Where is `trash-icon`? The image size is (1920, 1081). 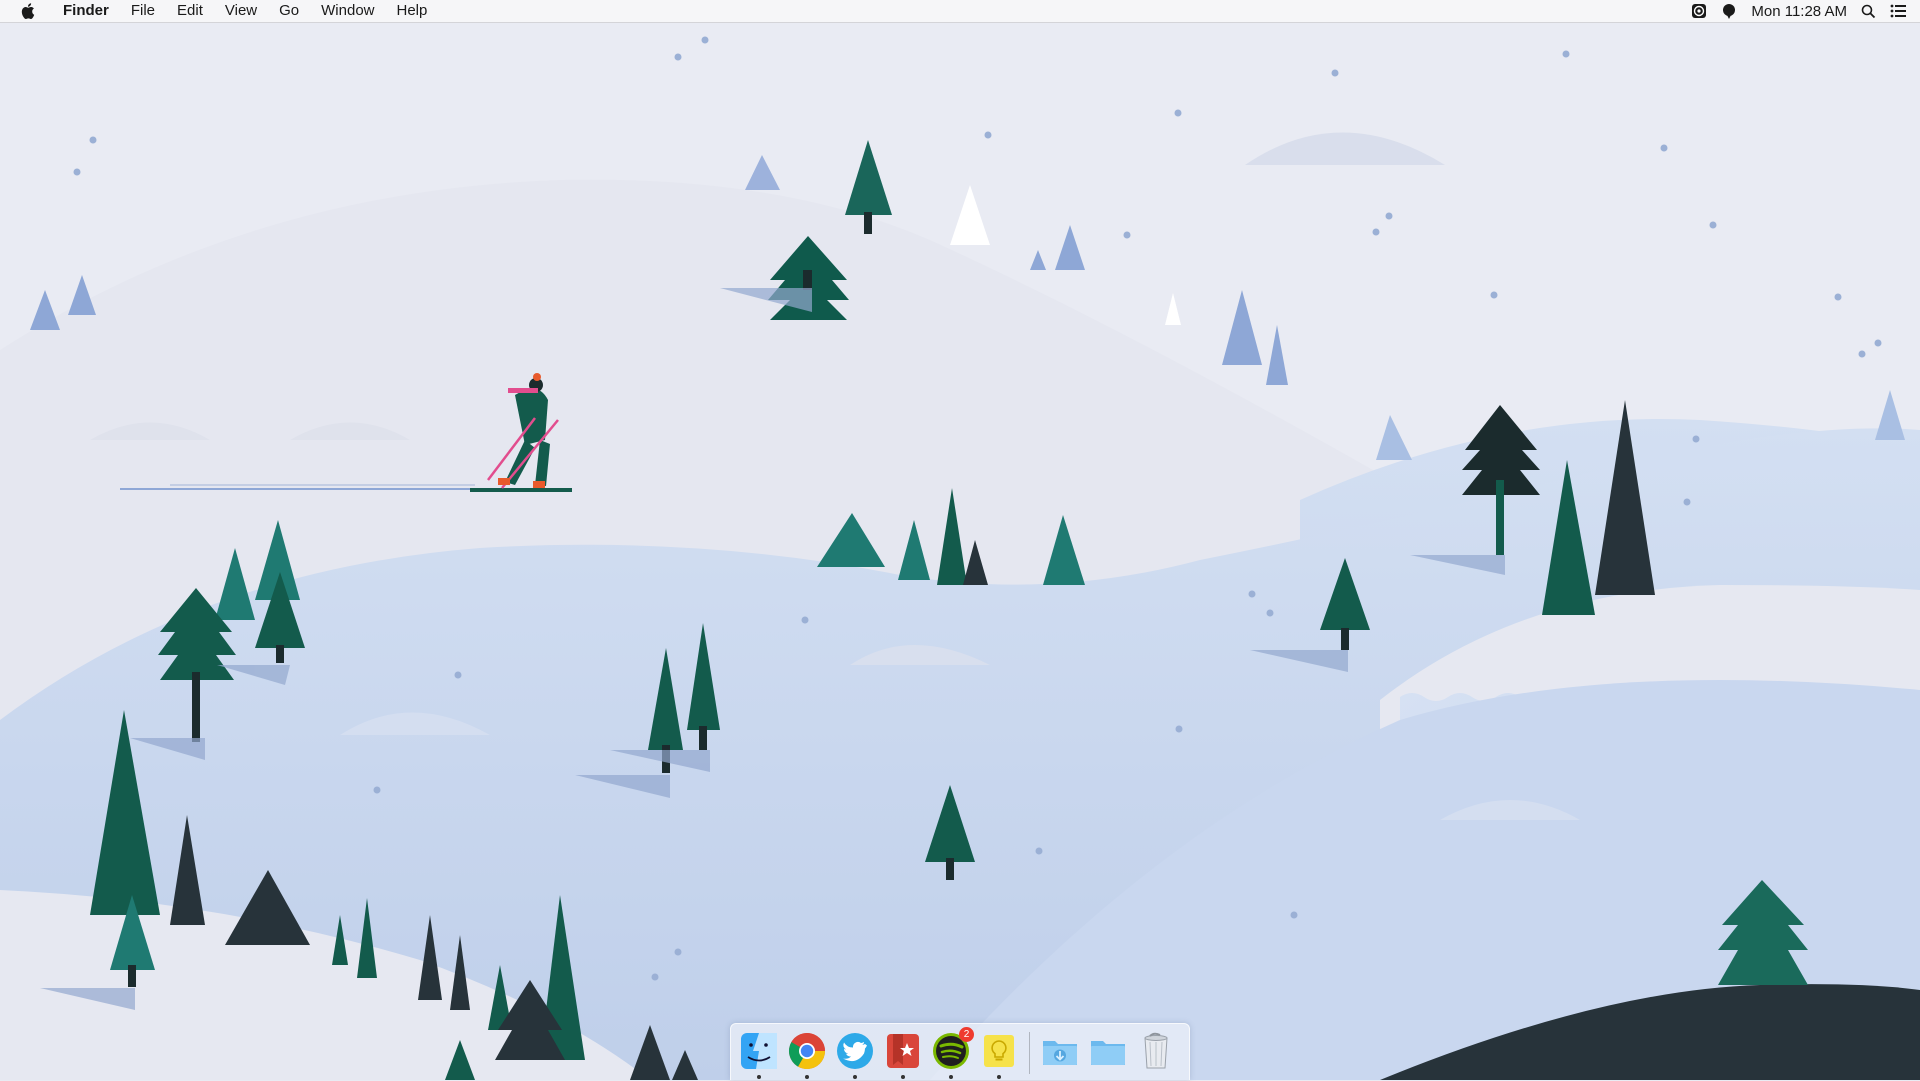 trash-icon is located at coordinates (1156, 1050).